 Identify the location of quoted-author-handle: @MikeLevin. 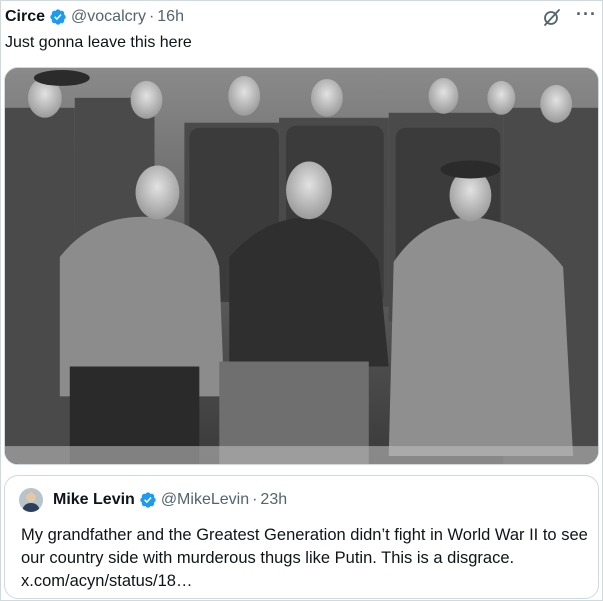
(205, 500).